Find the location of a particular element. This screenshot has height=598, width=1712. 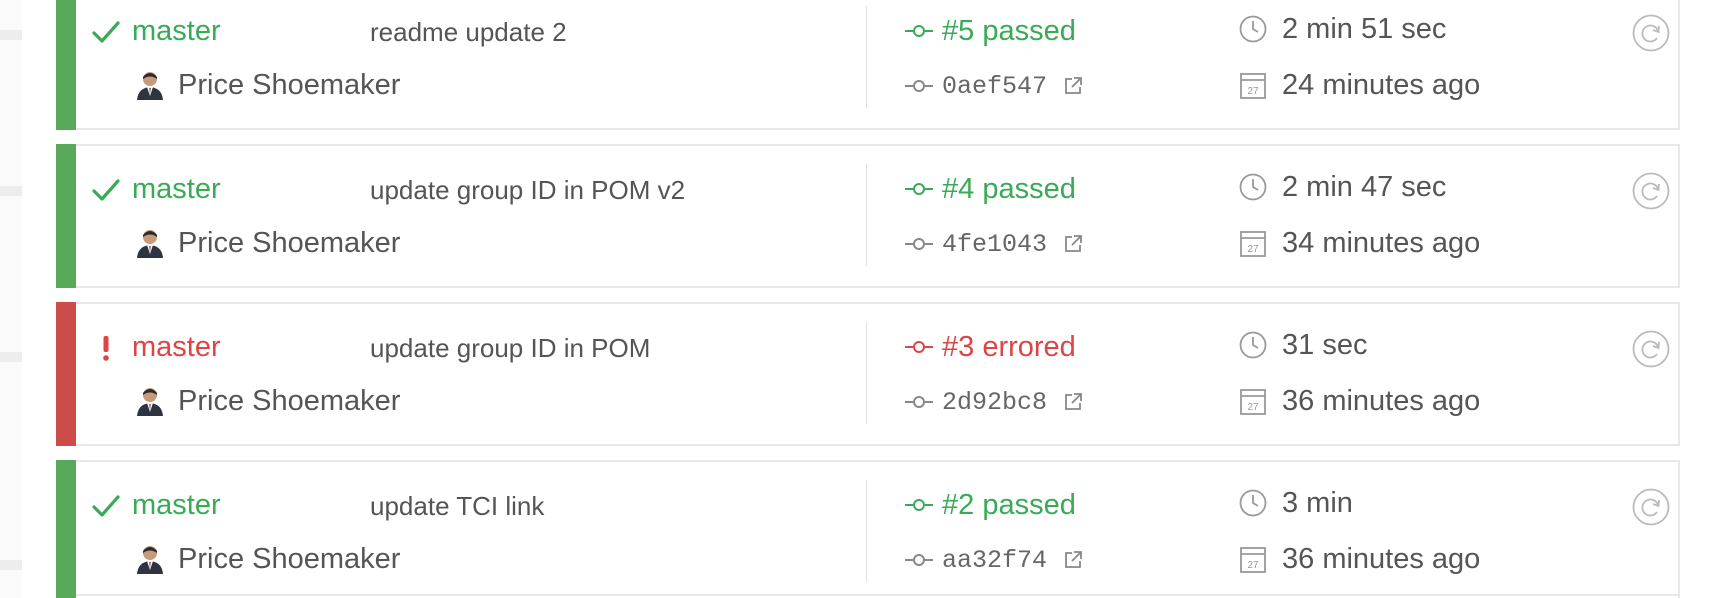

build-duration: 2 min 47 sec is located at coordinates (1342, 187).